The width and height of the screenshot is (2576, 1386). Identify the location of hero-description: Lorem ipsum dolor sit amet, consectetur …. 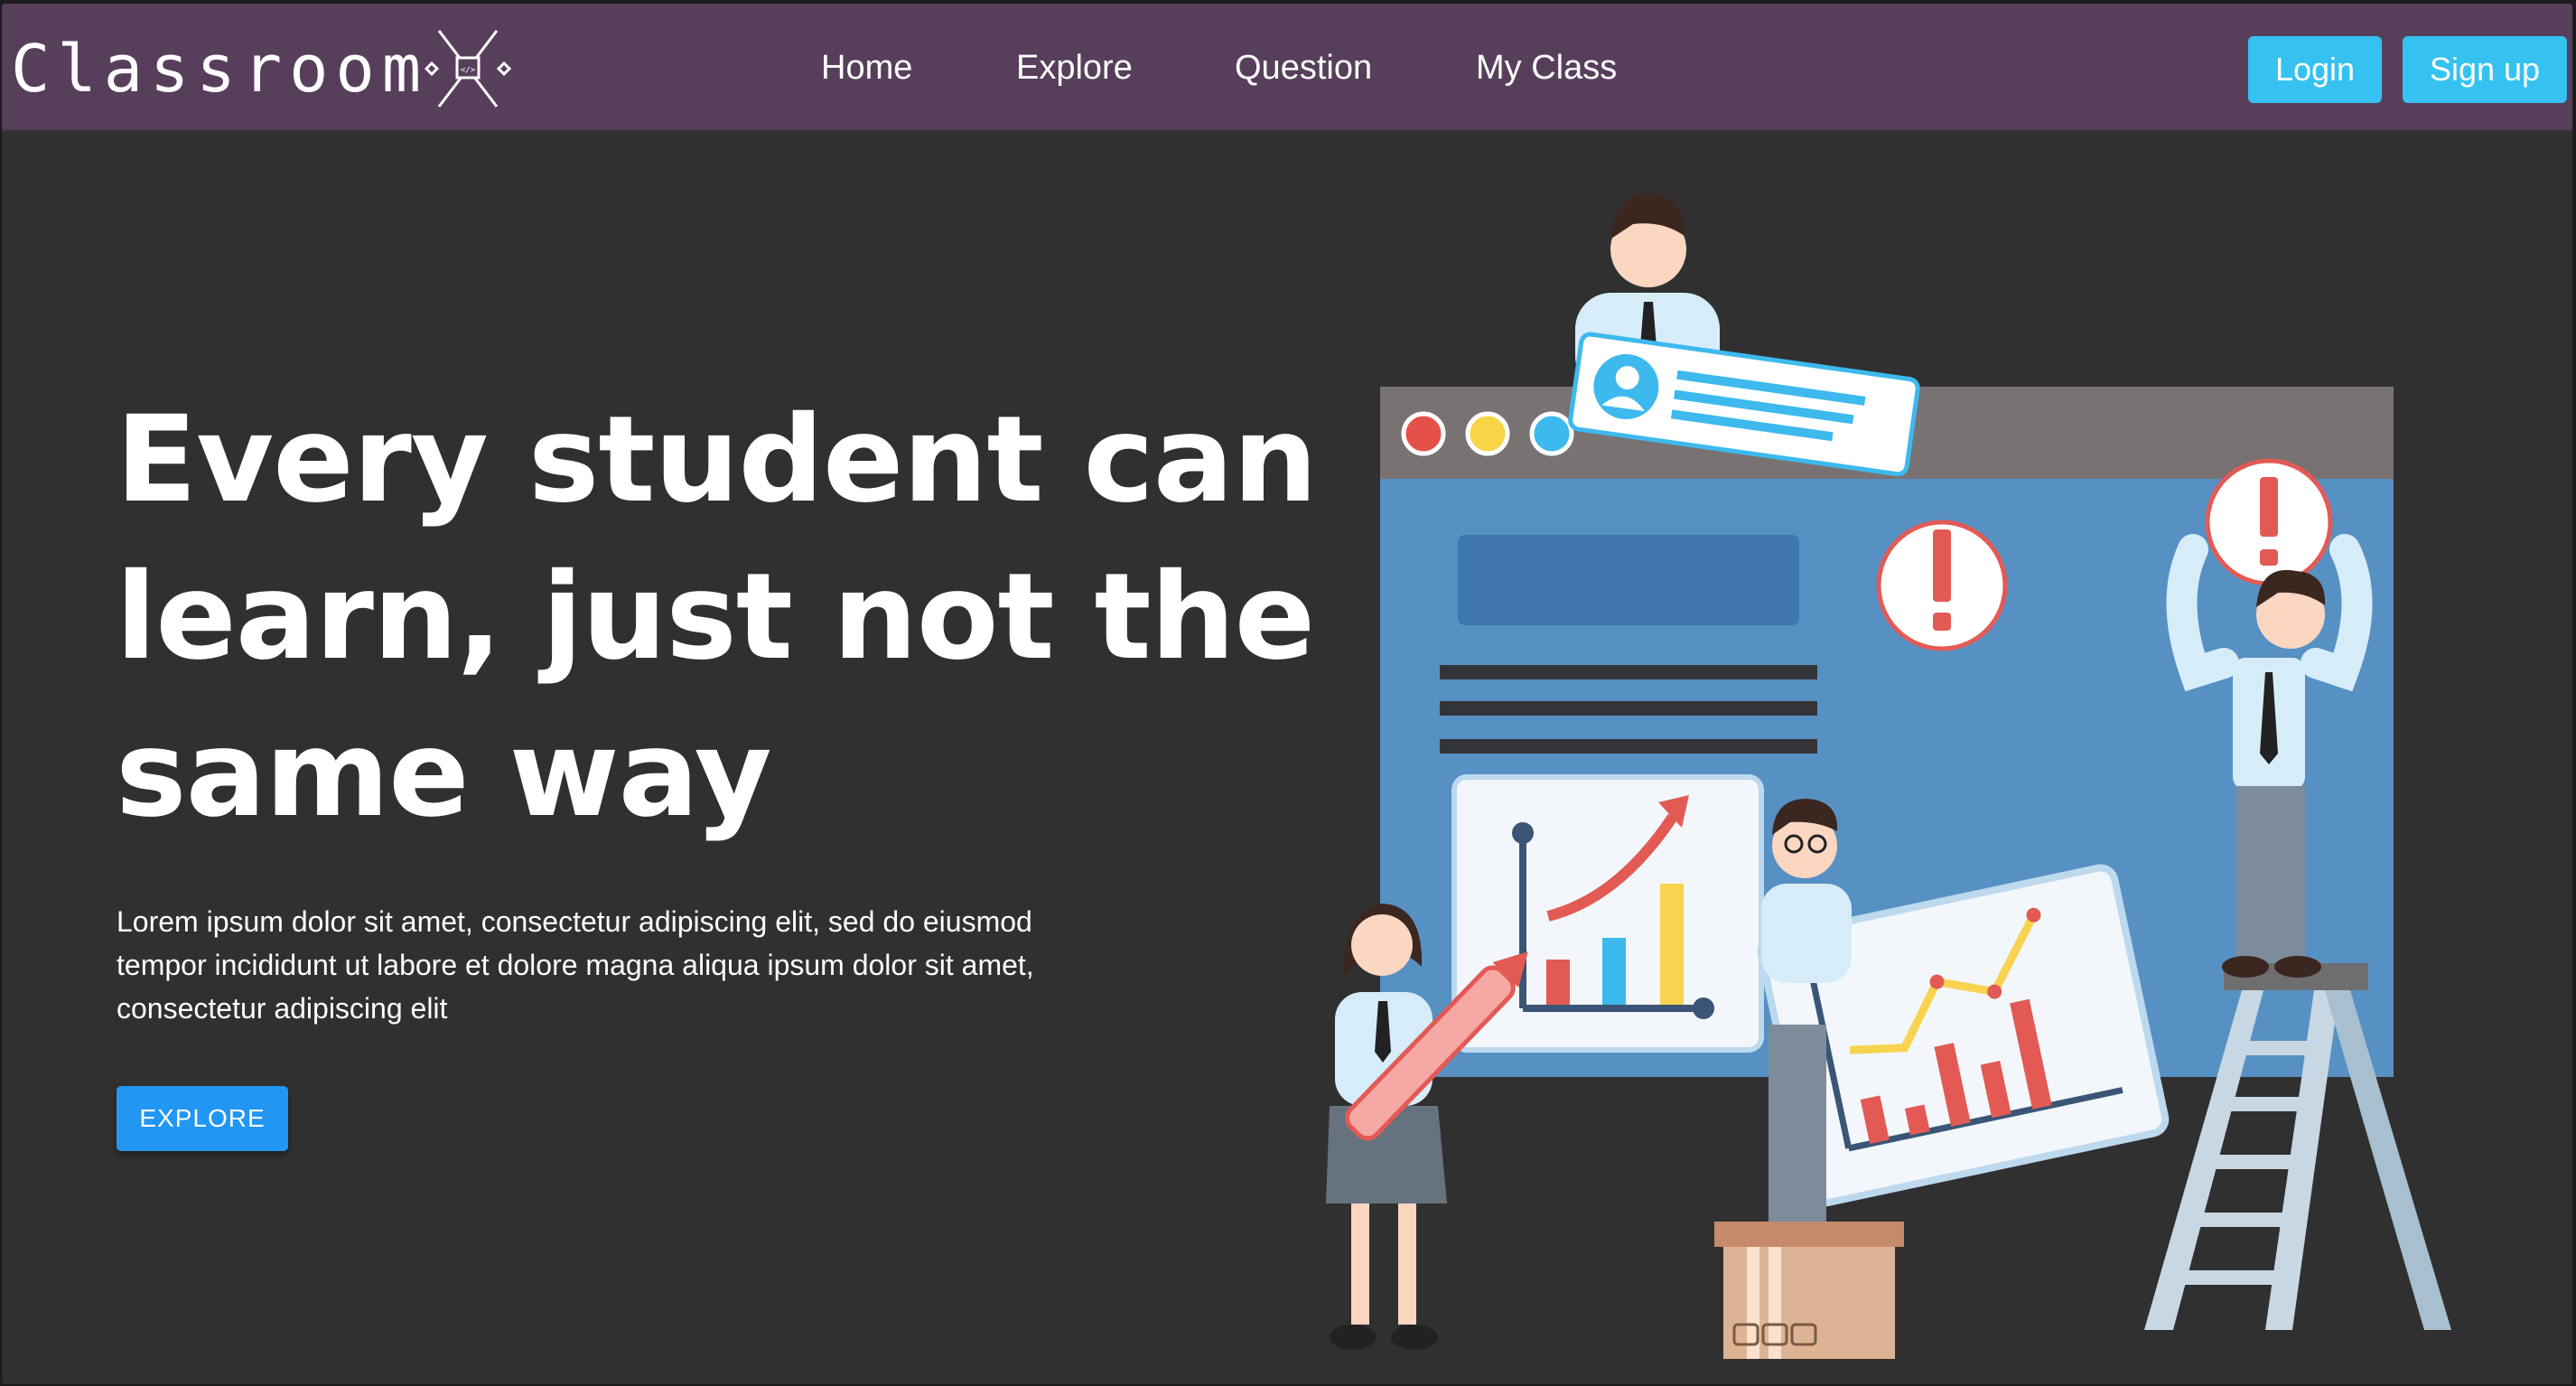
(618, 965).